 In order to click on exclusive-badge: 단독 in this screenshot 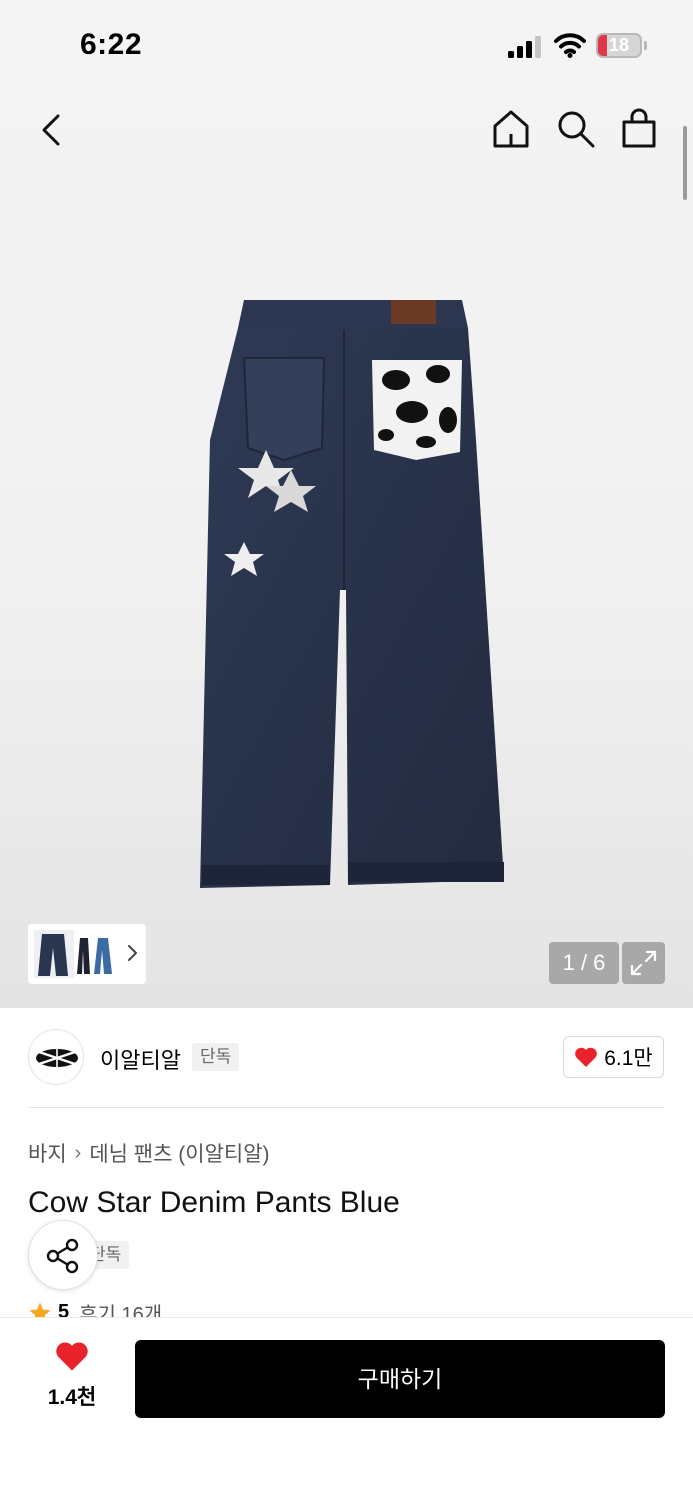, I will do `click(216, 1057)`.